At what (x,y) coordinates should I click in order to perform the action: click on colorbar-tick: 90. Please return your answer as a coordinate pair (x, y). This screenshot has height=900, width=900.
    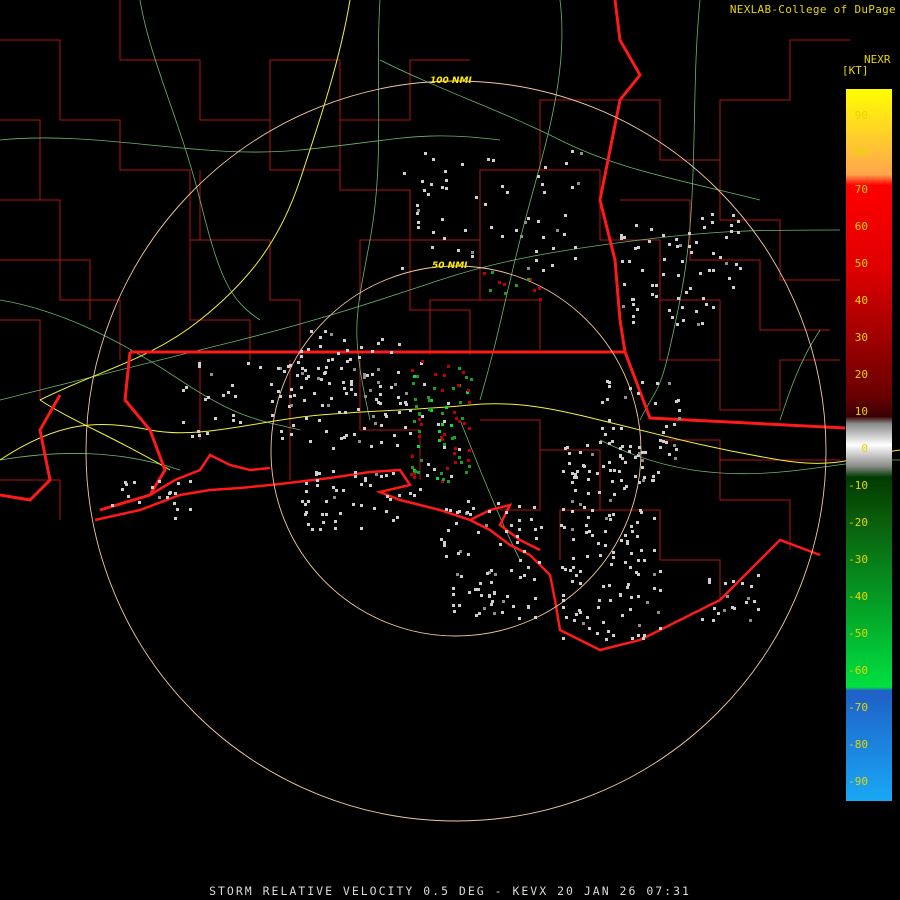
    Looking at the image, I should click on (861, 115).